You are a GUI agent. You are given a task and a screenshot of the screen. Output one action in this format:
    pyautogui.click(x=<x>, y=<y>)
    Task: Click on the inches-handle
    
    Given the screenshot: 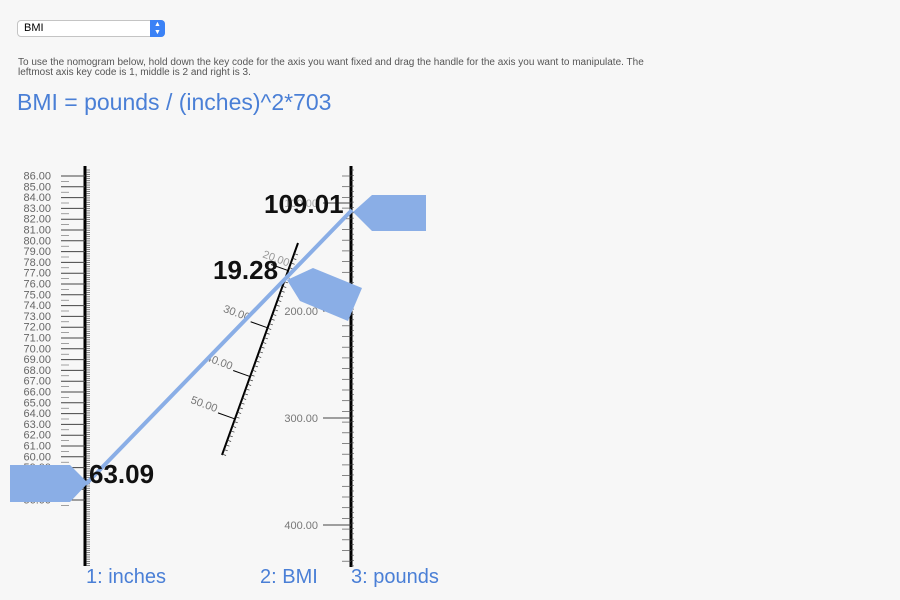 What is the action you would take?
    pyautogui.click(x=49, y=483)
    